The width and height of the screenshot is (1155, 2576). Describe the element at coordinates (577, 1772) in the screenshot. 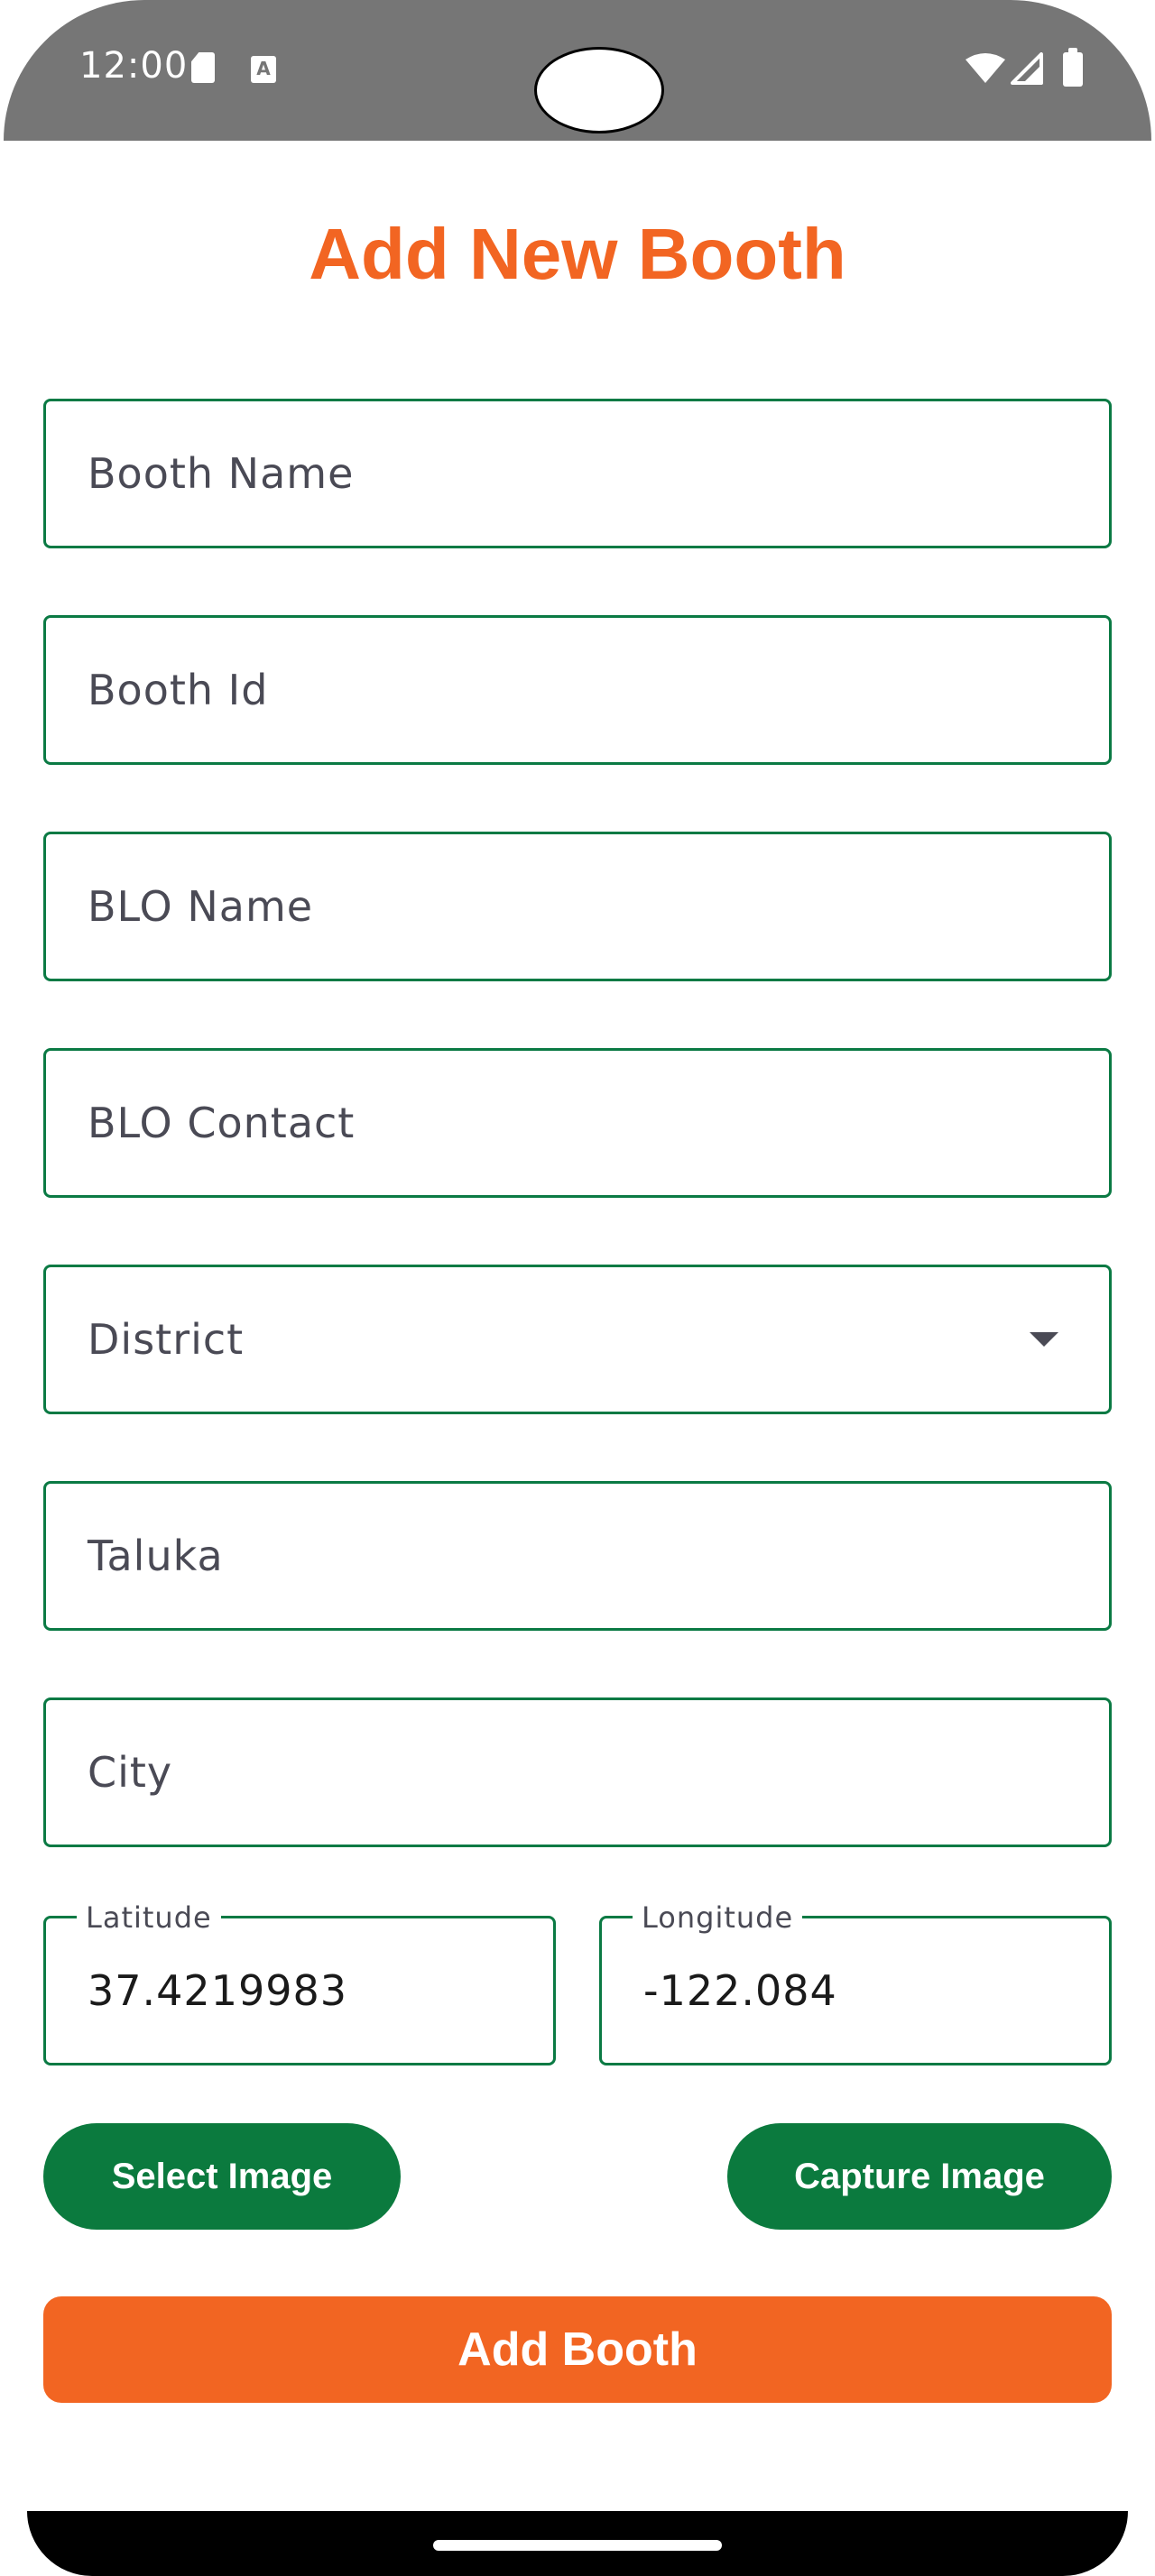

I see `city-field: City` at that location.